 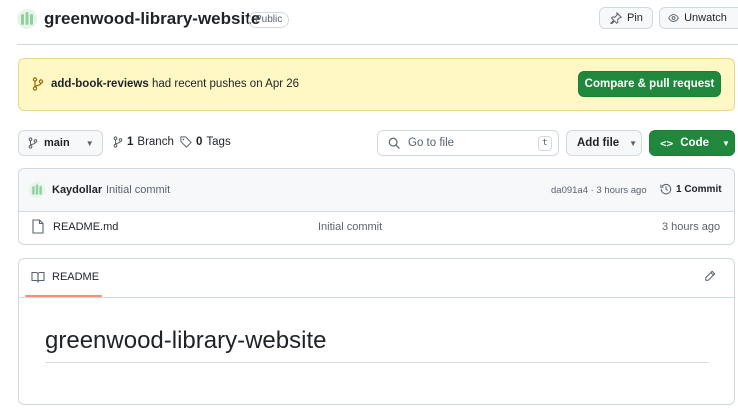 I want to click on branches-link: 1 Branch, so click(x=143, y=142).